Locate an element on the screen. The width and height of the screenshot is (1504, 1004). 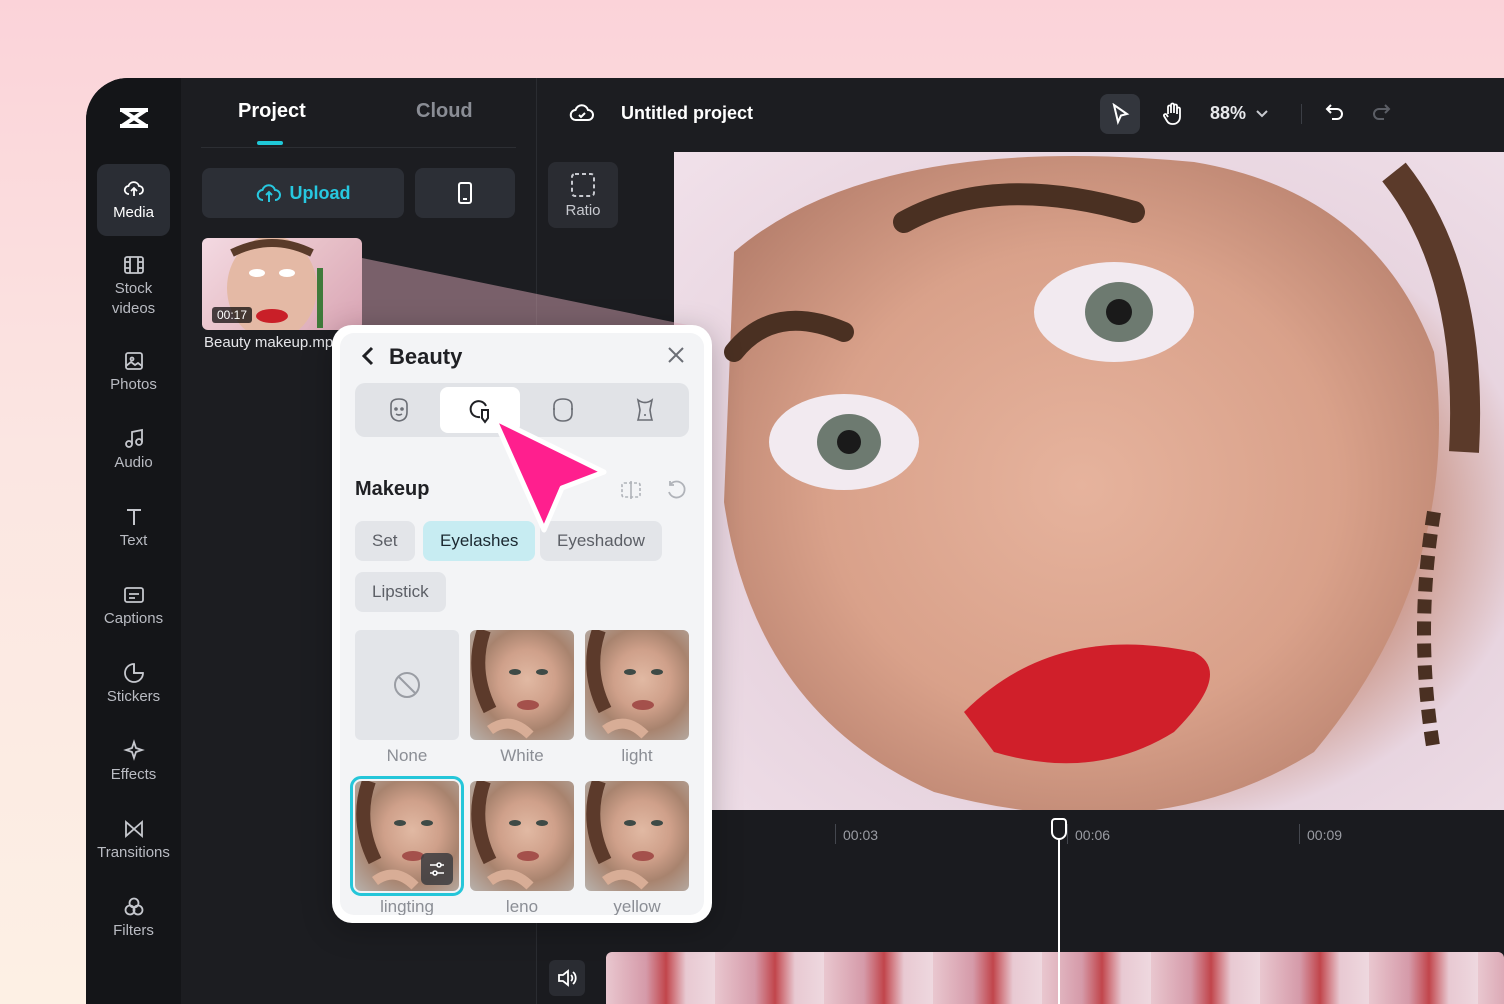
image-icon is located at coordinates (133, 361).